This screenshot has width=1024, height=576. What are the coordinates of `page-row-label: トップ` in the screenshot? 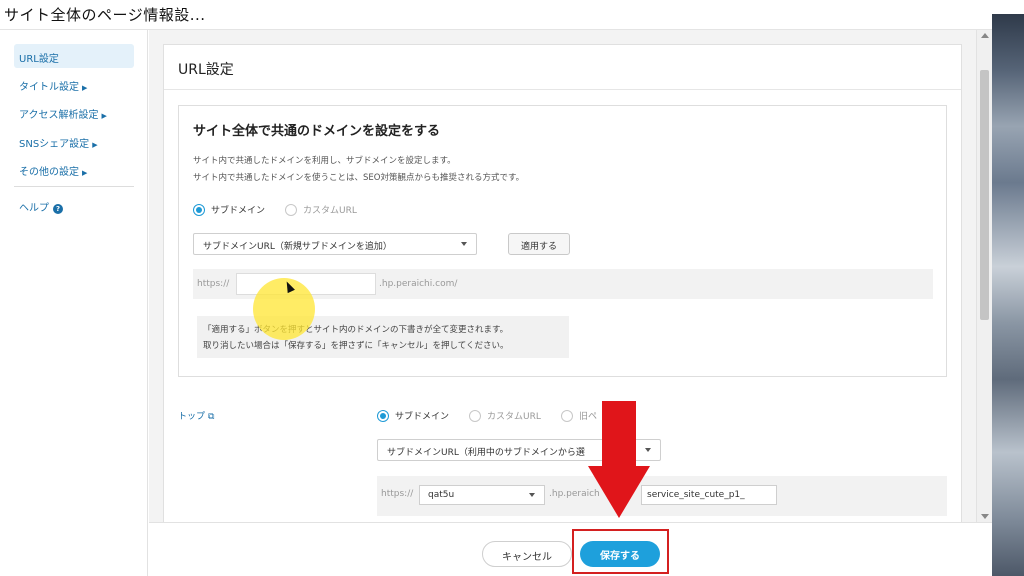 It's located at (192, 417).